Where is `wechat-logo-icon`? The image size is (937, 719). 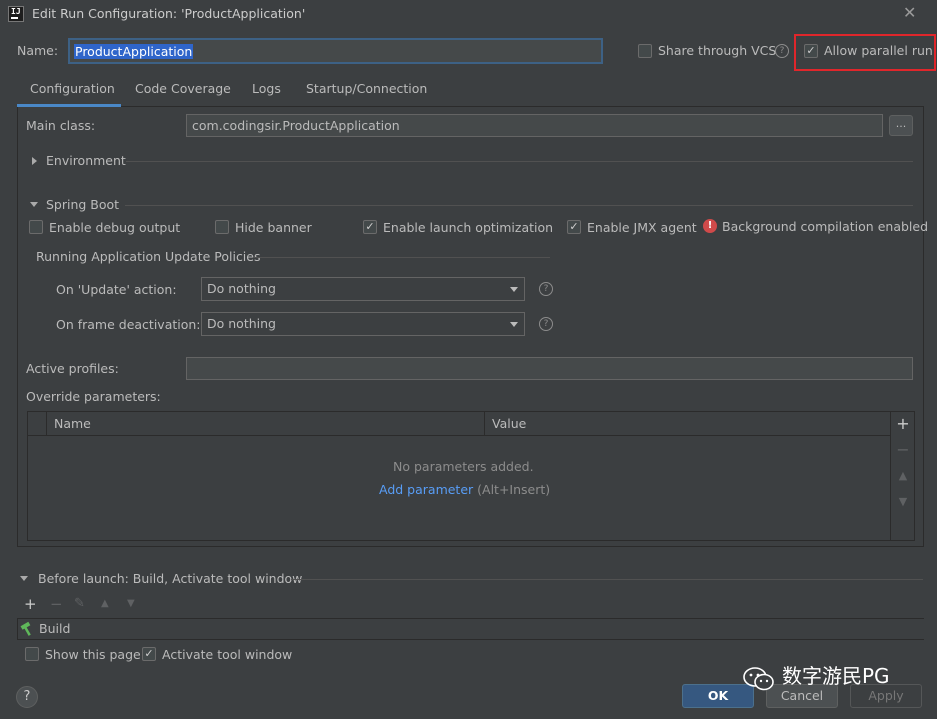
wechat-logo-icon is located at coordinates (759, 679).